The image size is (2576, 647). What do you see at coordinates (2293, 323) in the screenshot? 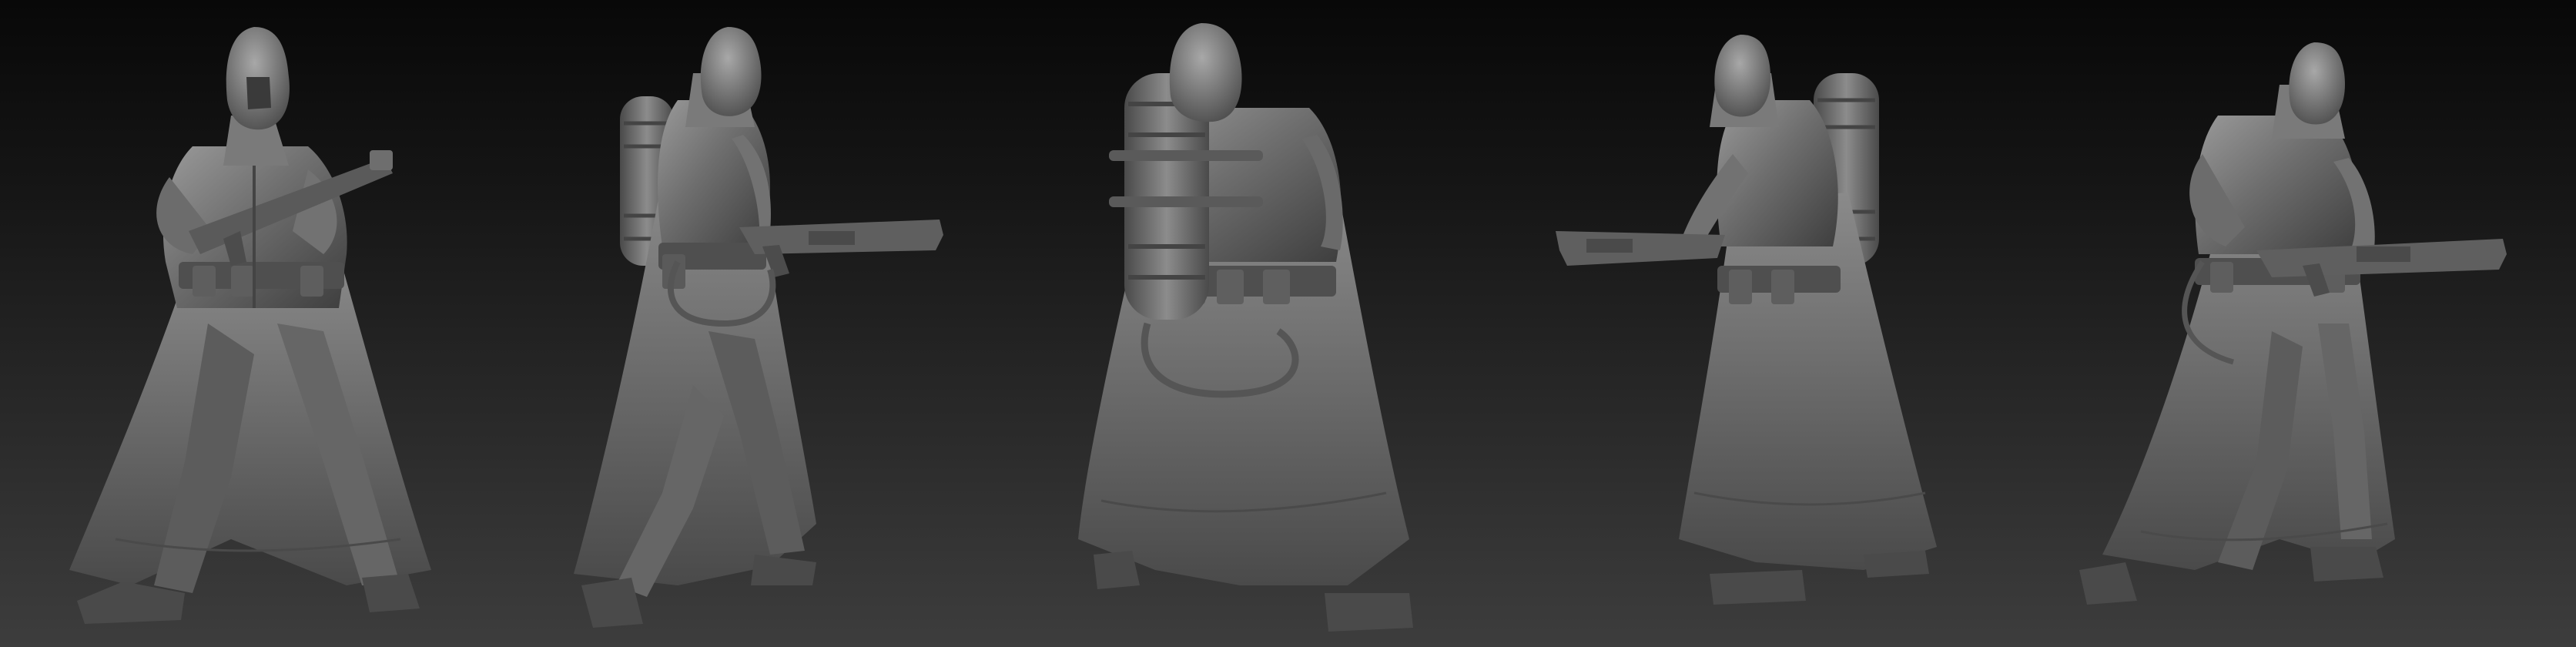
I see `figure-front-right-three-quarter` at bounding box center [2293, 323].